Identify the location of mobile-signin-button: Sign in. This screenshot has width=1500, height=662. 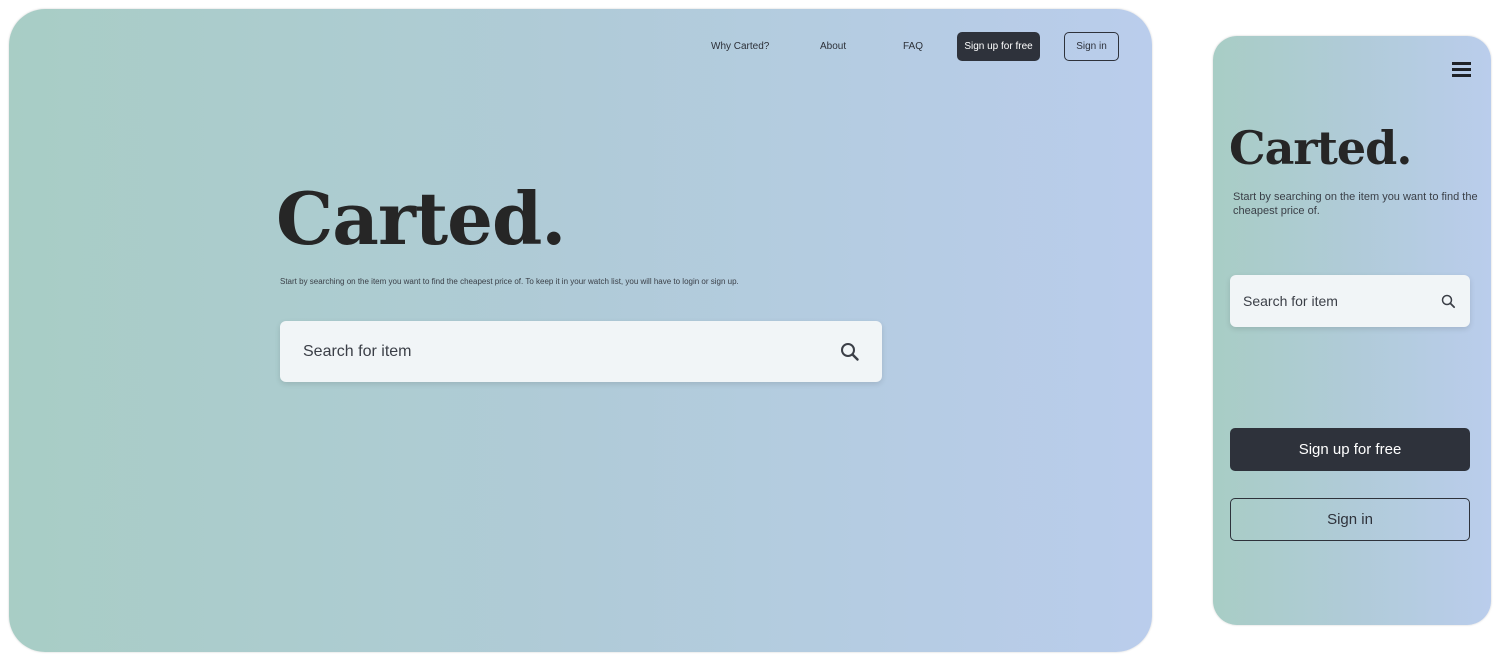
(1350, 519).